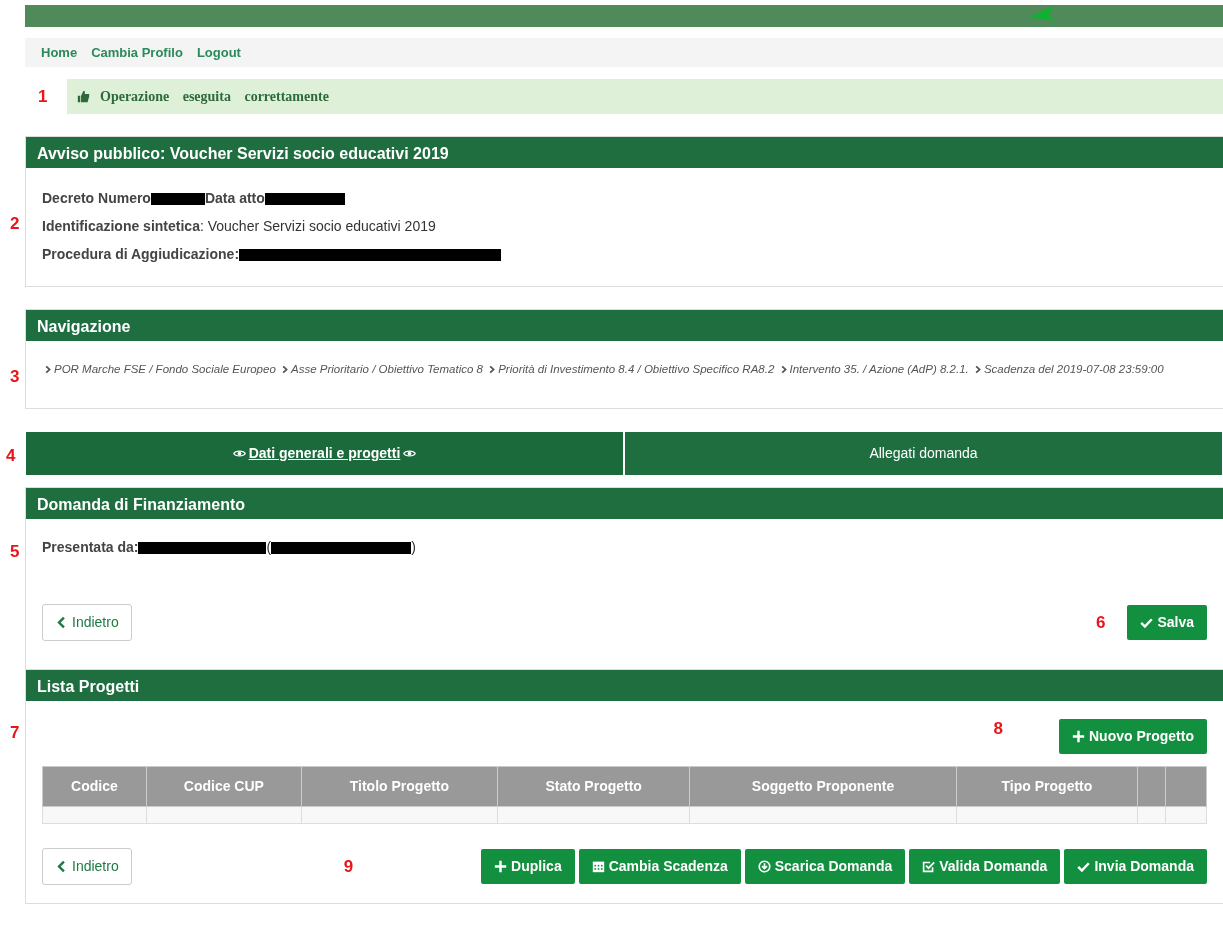 This screenshot has height=939, width=1223. Describe the element at coordinates (141, 254) in the screenshot. I see `field-label: Procedura di Aggiudicazione:` at that location.